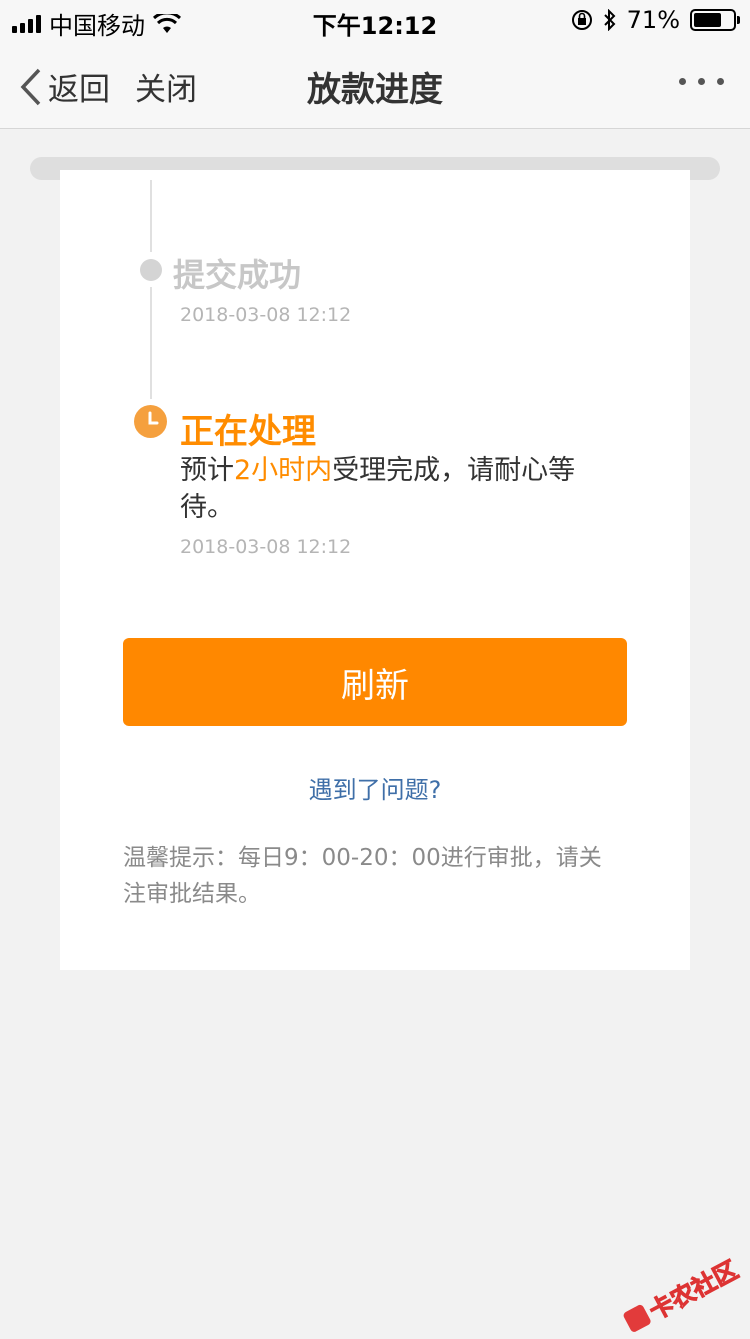 This screenshot has height=1339, width=750. I want to click on bluetooth-icon, so click(610, 20).